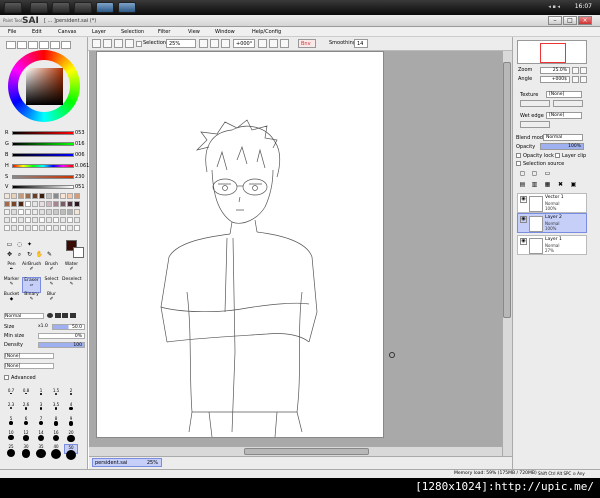 The height and width of the screenshot is (498, 600). What do you see at coordinates (555, 79) in the screenshot?
I see `nav-angle-field: +000$` at bounding box center [555, 79].